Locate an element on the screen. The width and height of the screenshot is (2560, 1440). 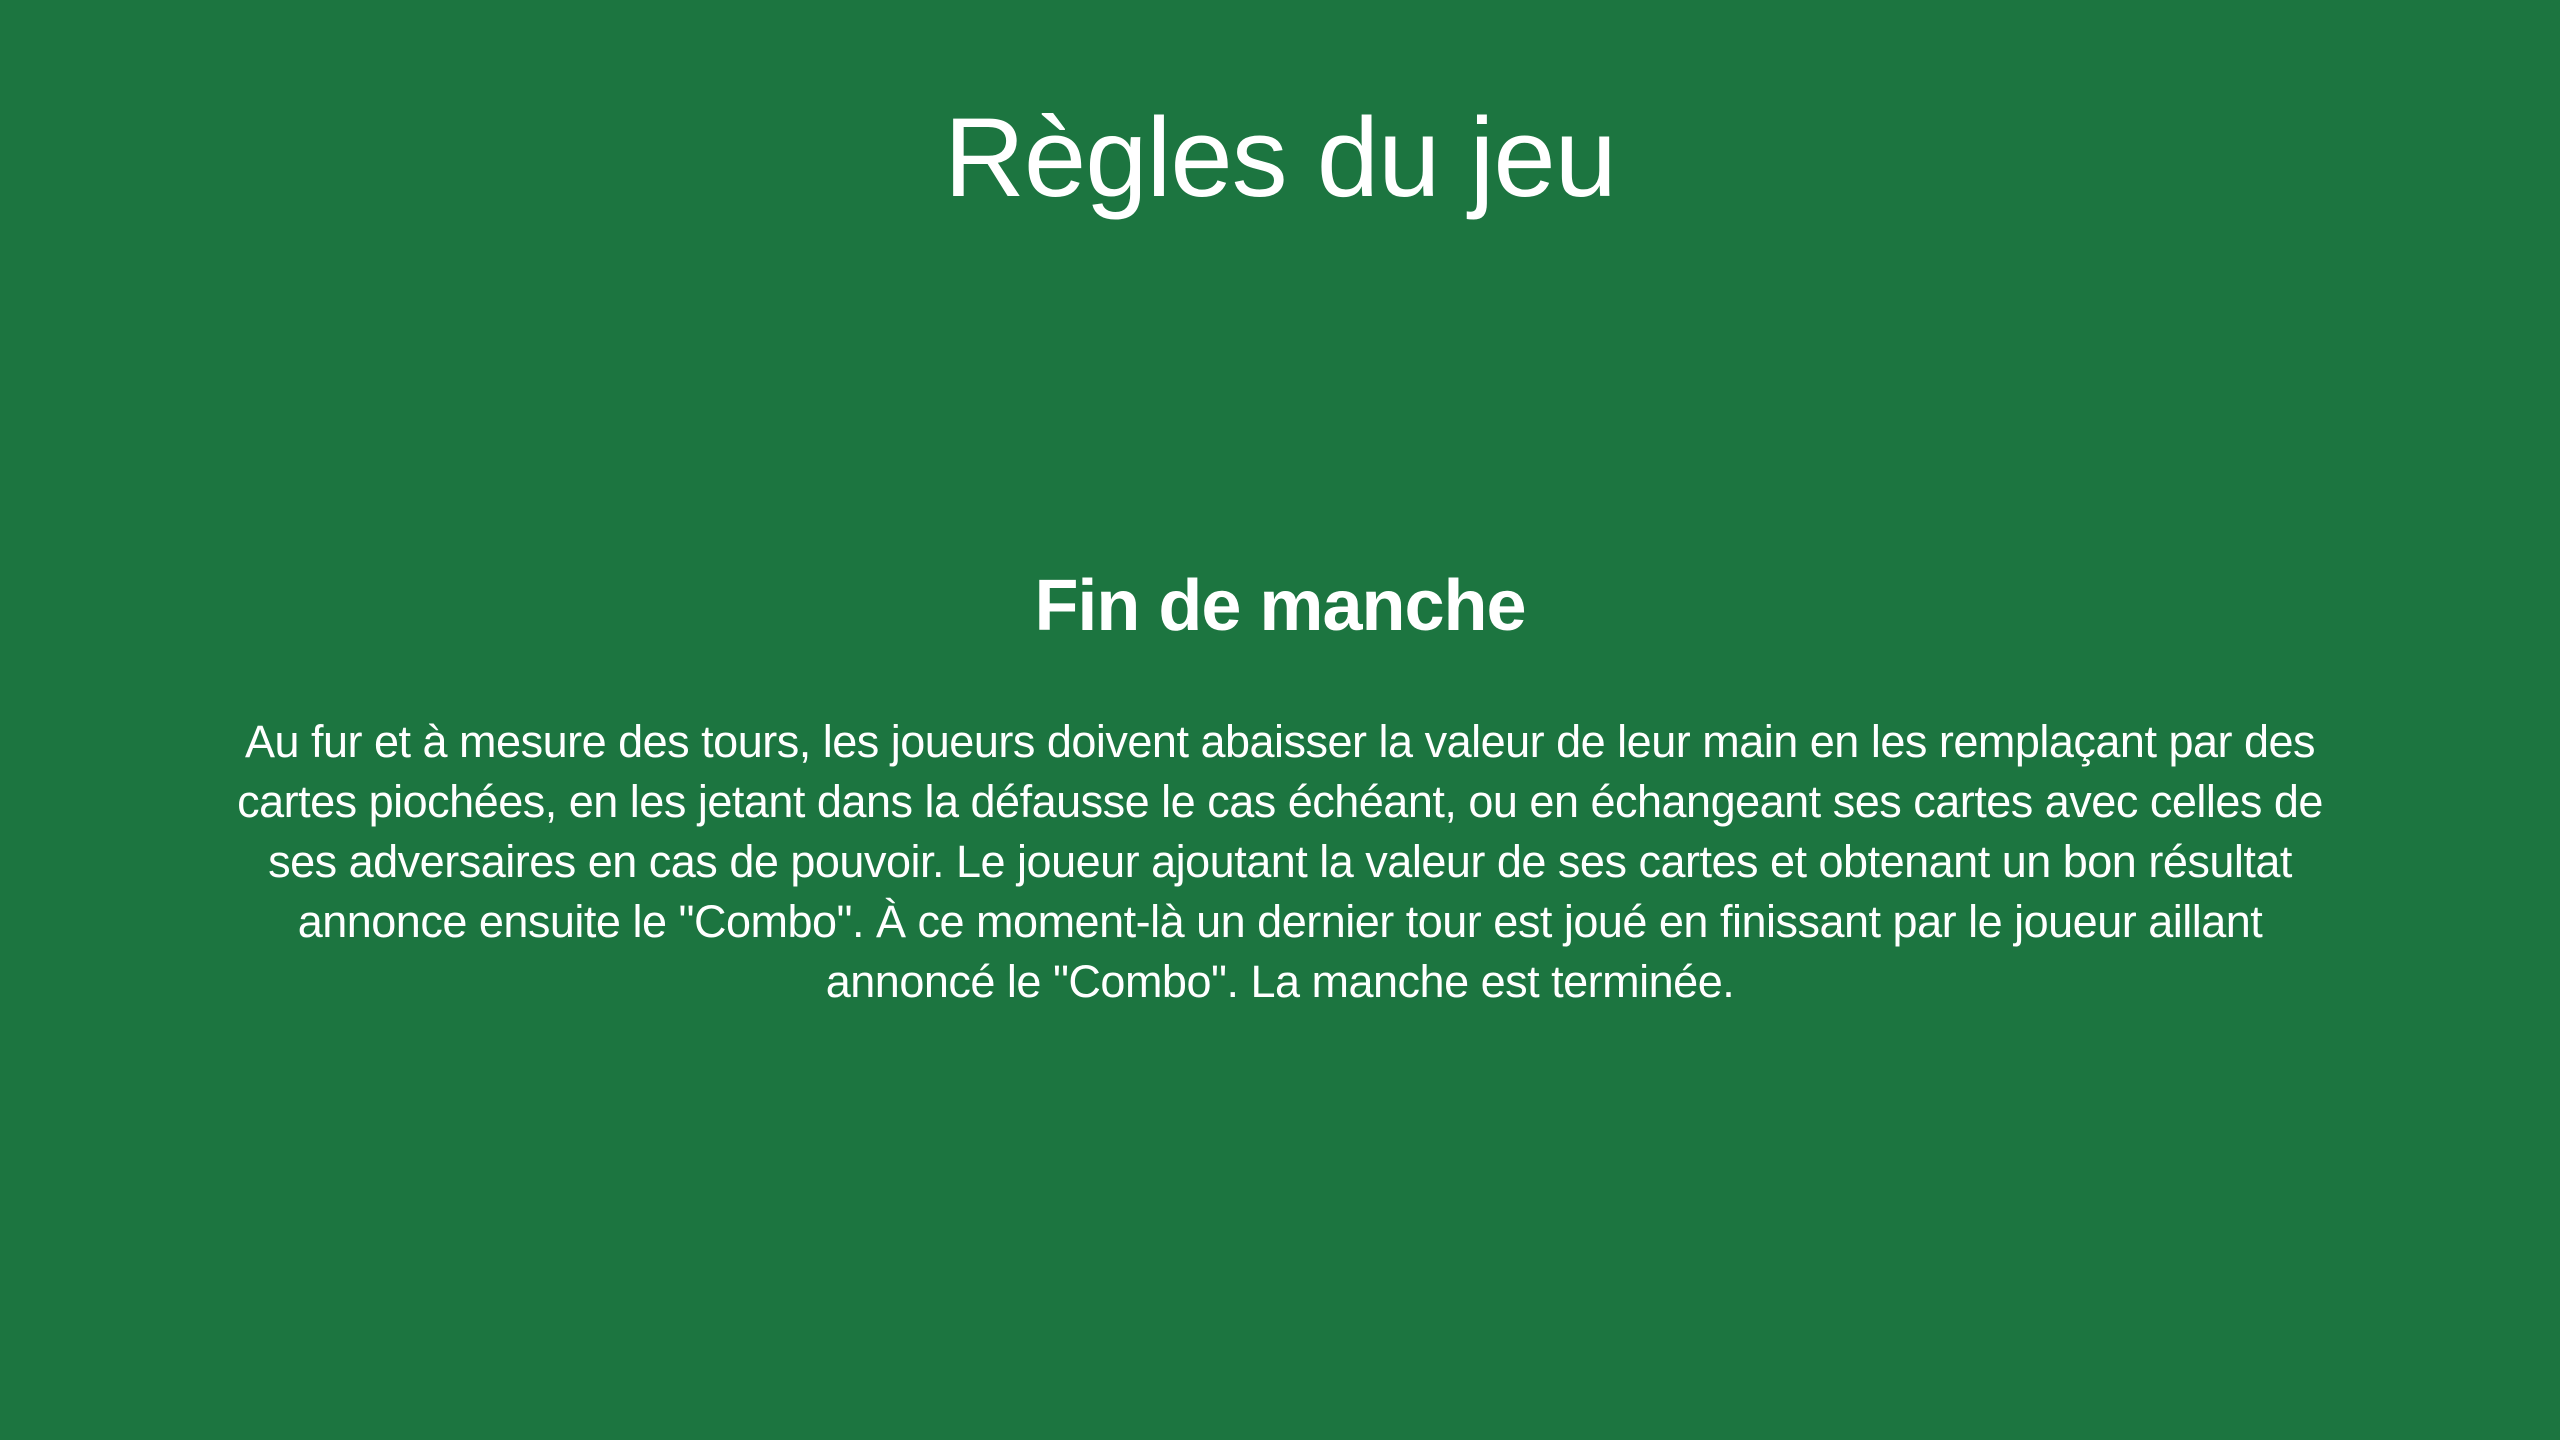
page-title: Règles du jeu is located at coordinates (1280, 157).